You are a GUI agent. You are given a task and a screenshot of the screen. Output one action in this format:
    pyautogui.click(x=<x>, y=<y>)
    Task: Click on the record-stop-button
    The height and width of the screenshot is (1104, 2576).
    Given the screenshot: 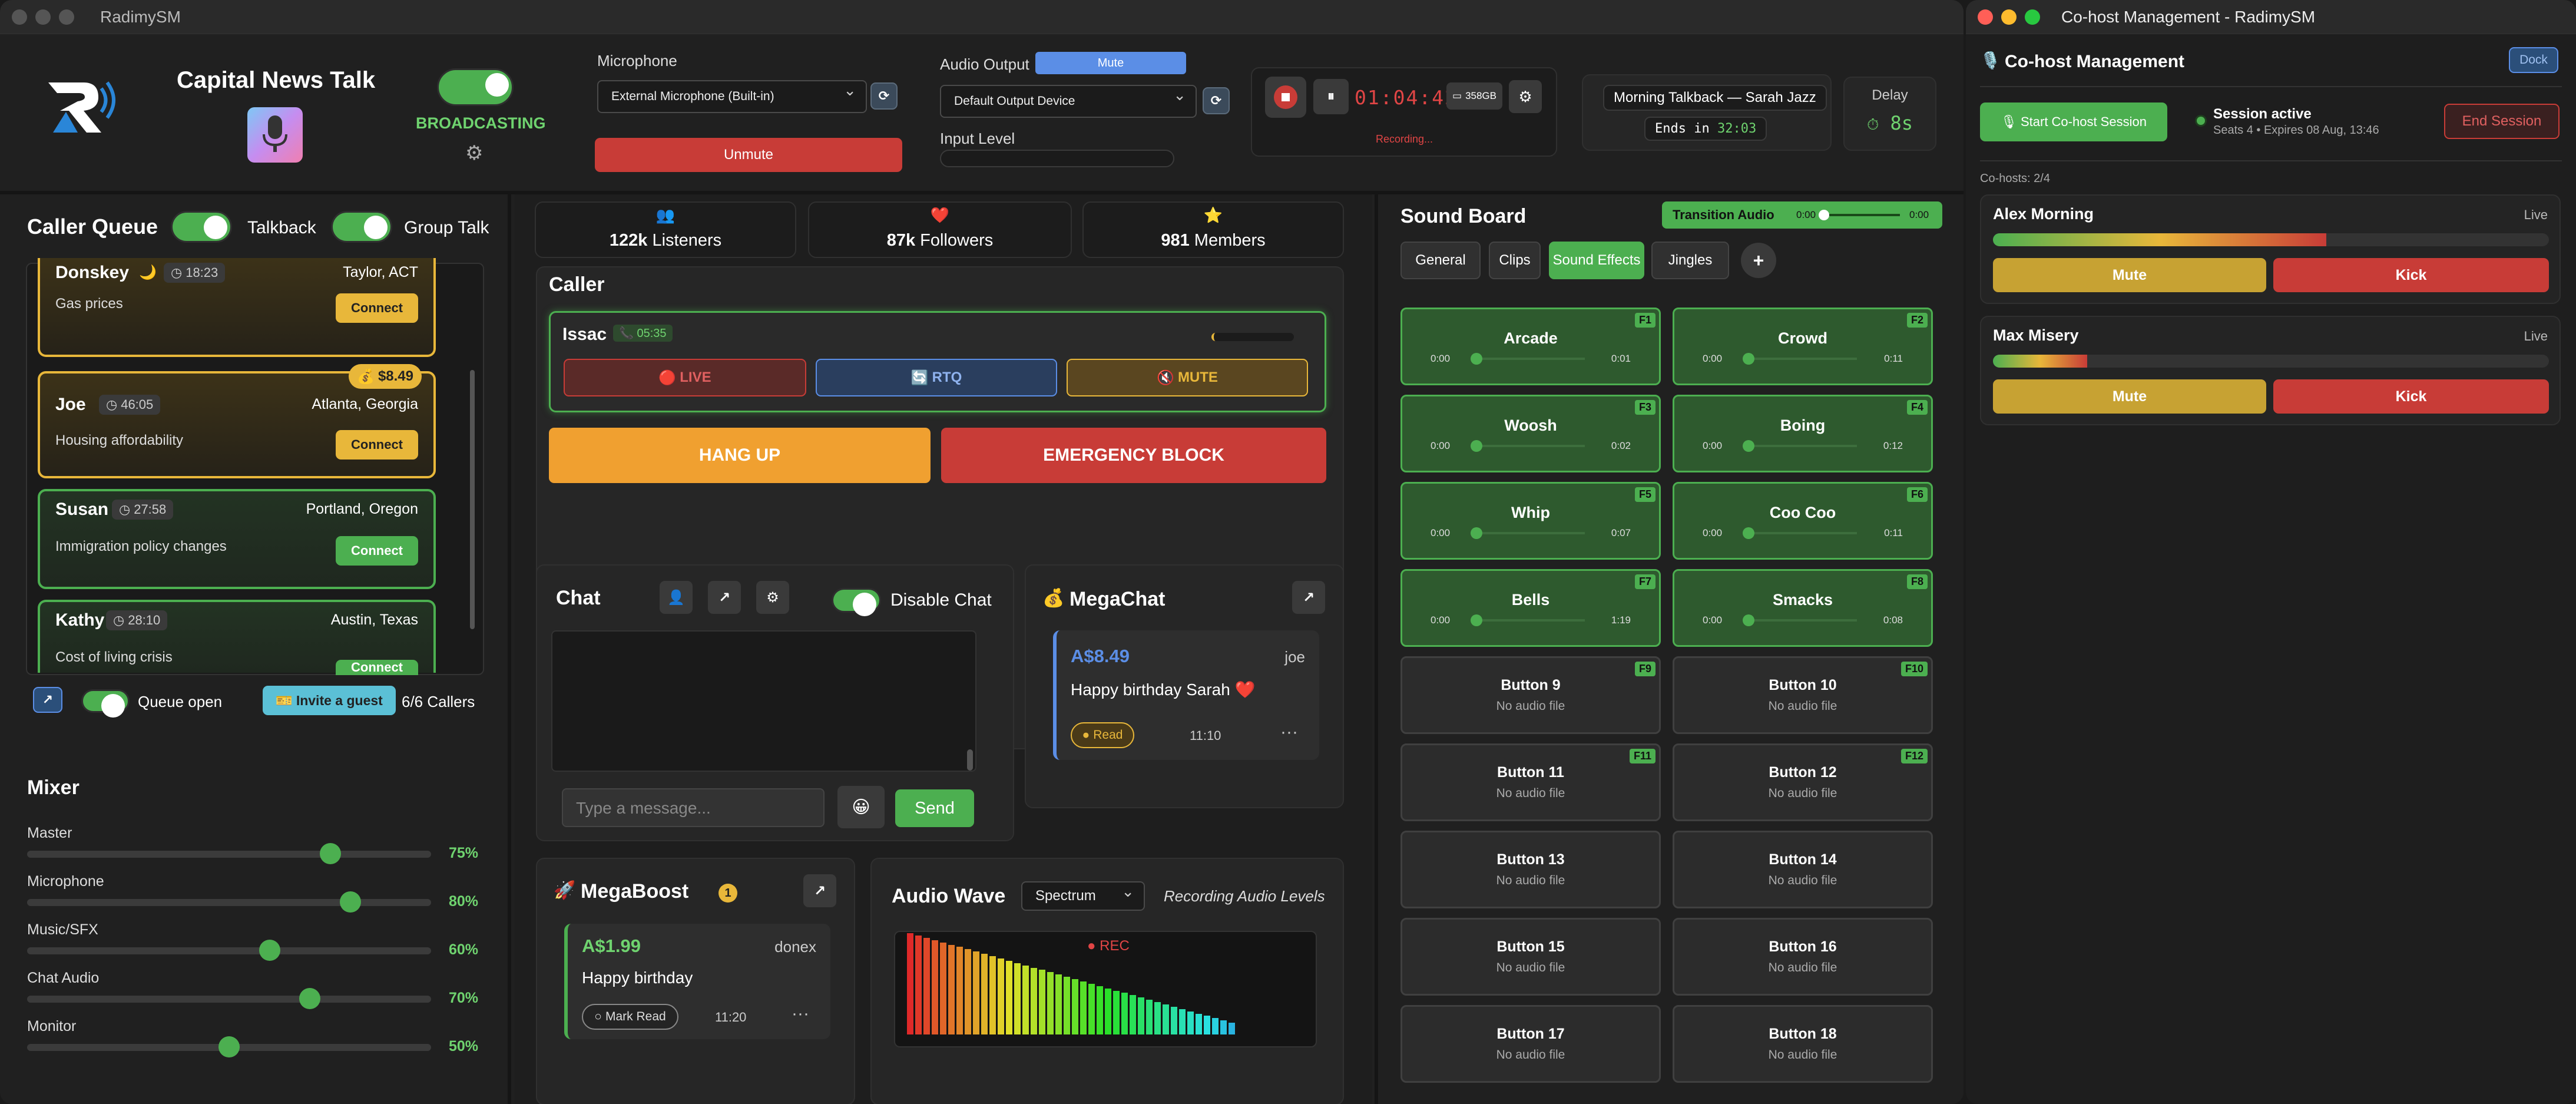 What is the action you would take?
    pyautogui.click(x=1285, y=97)
    